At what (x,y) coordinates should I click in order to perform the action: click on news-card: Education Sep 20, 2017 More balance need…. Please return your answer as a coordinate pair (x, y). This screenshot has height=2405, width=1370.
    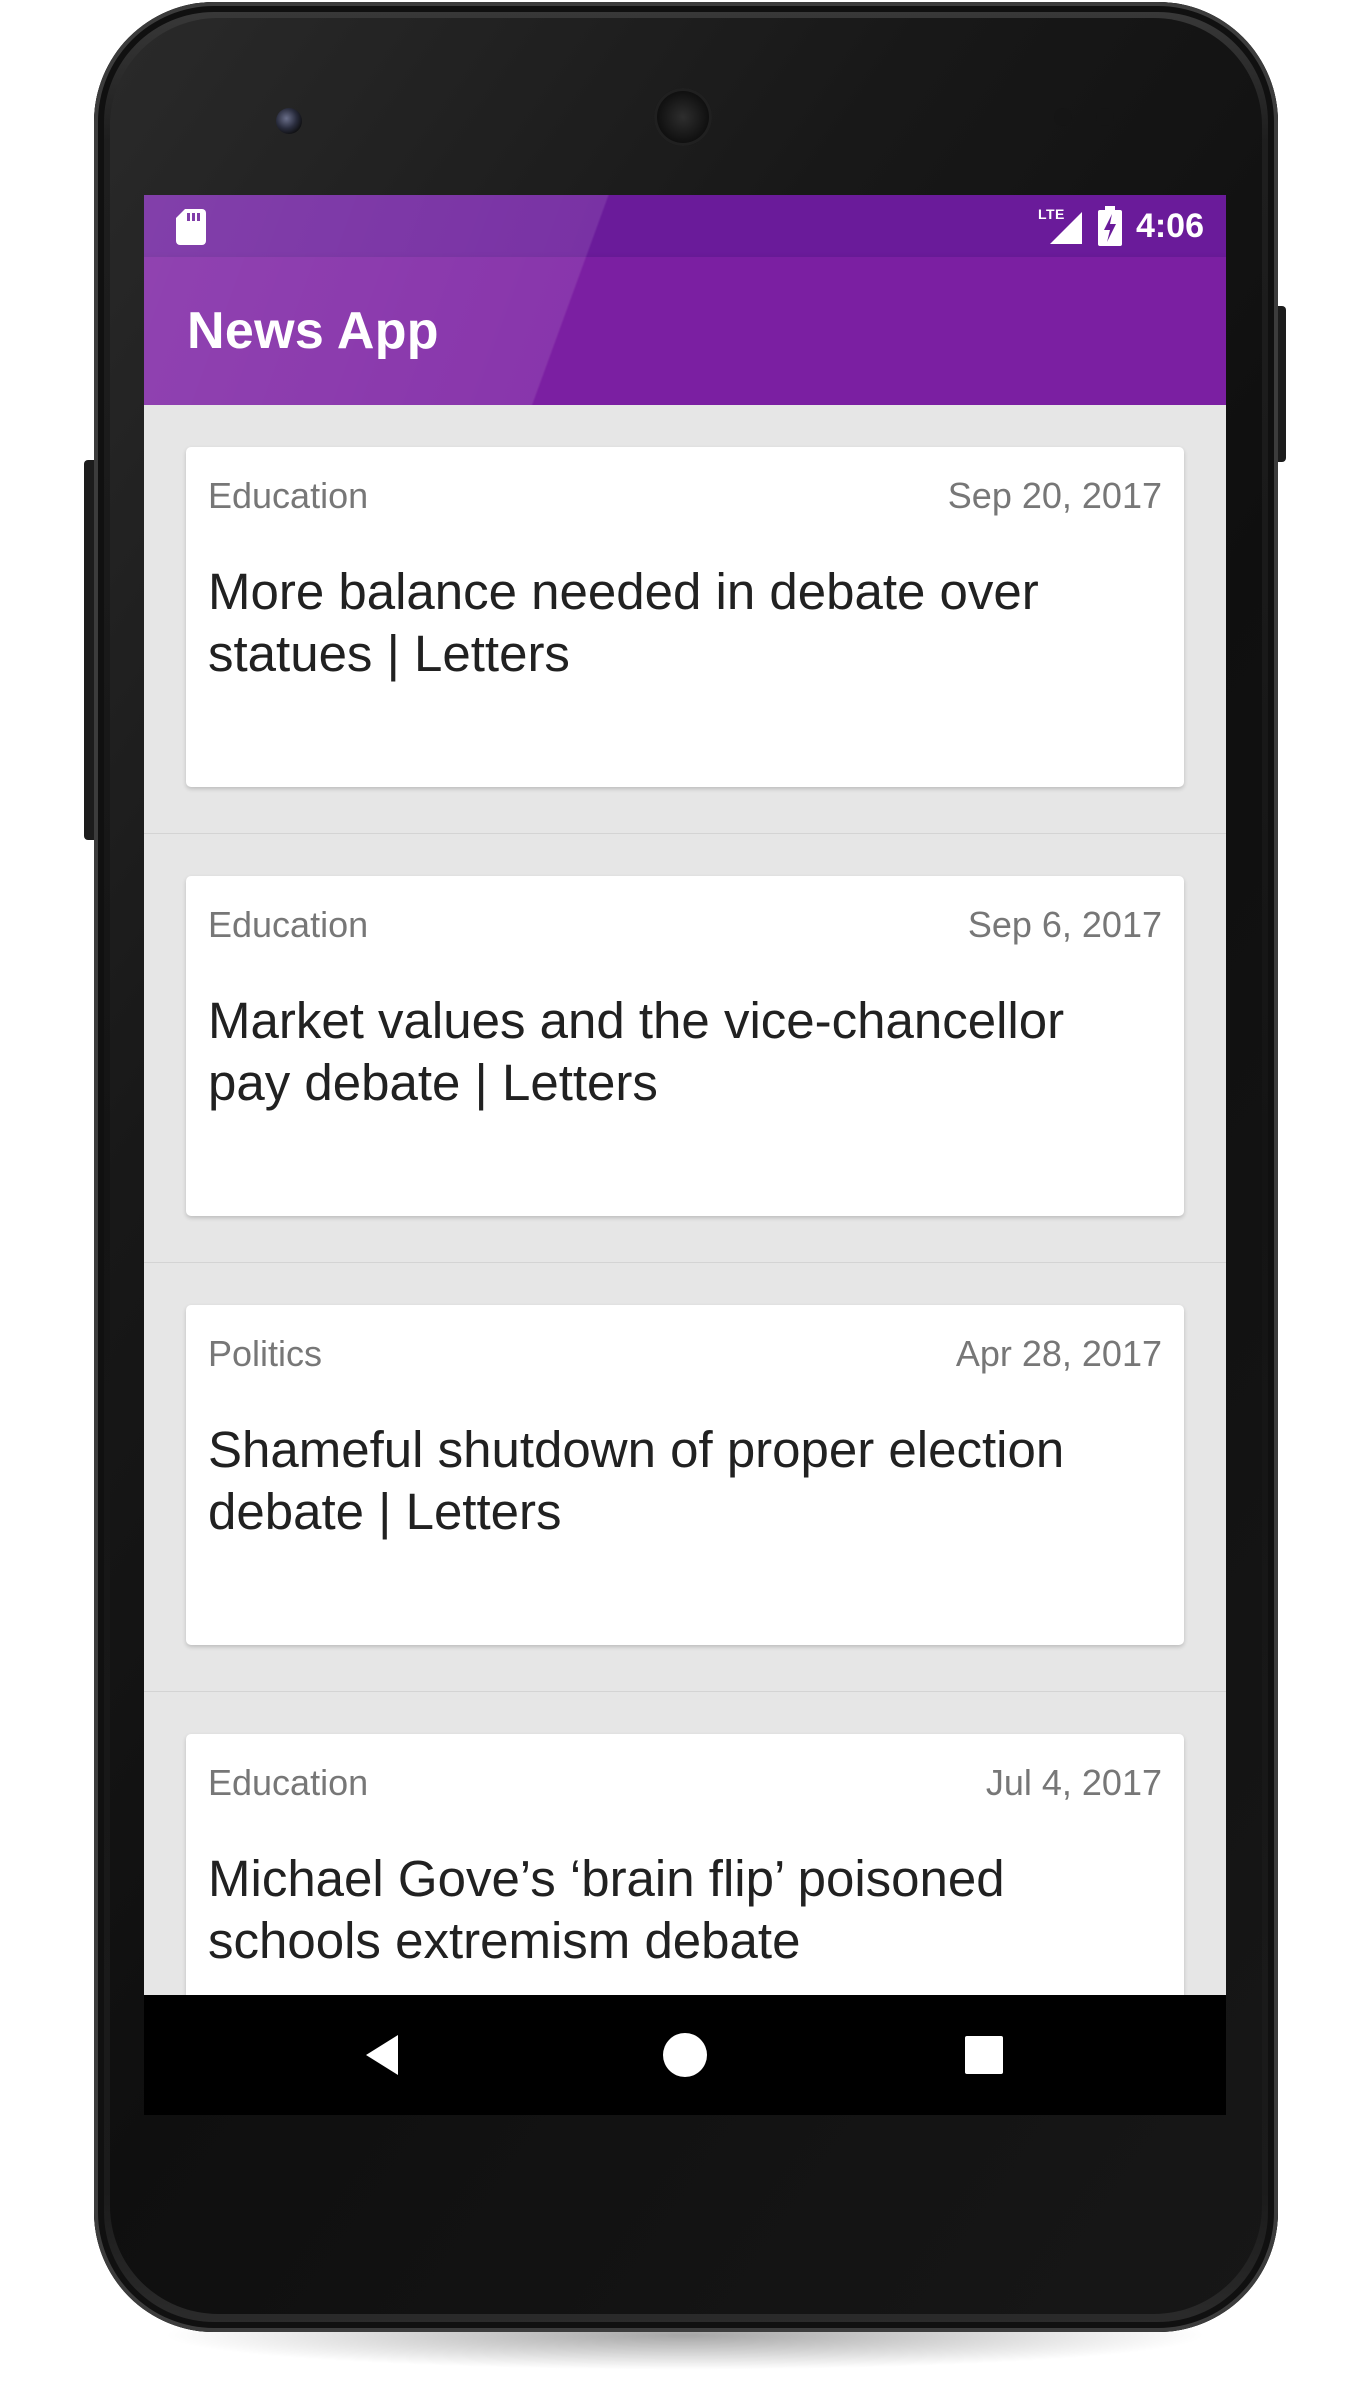
    Looking at the image, I should click on (685, 617).